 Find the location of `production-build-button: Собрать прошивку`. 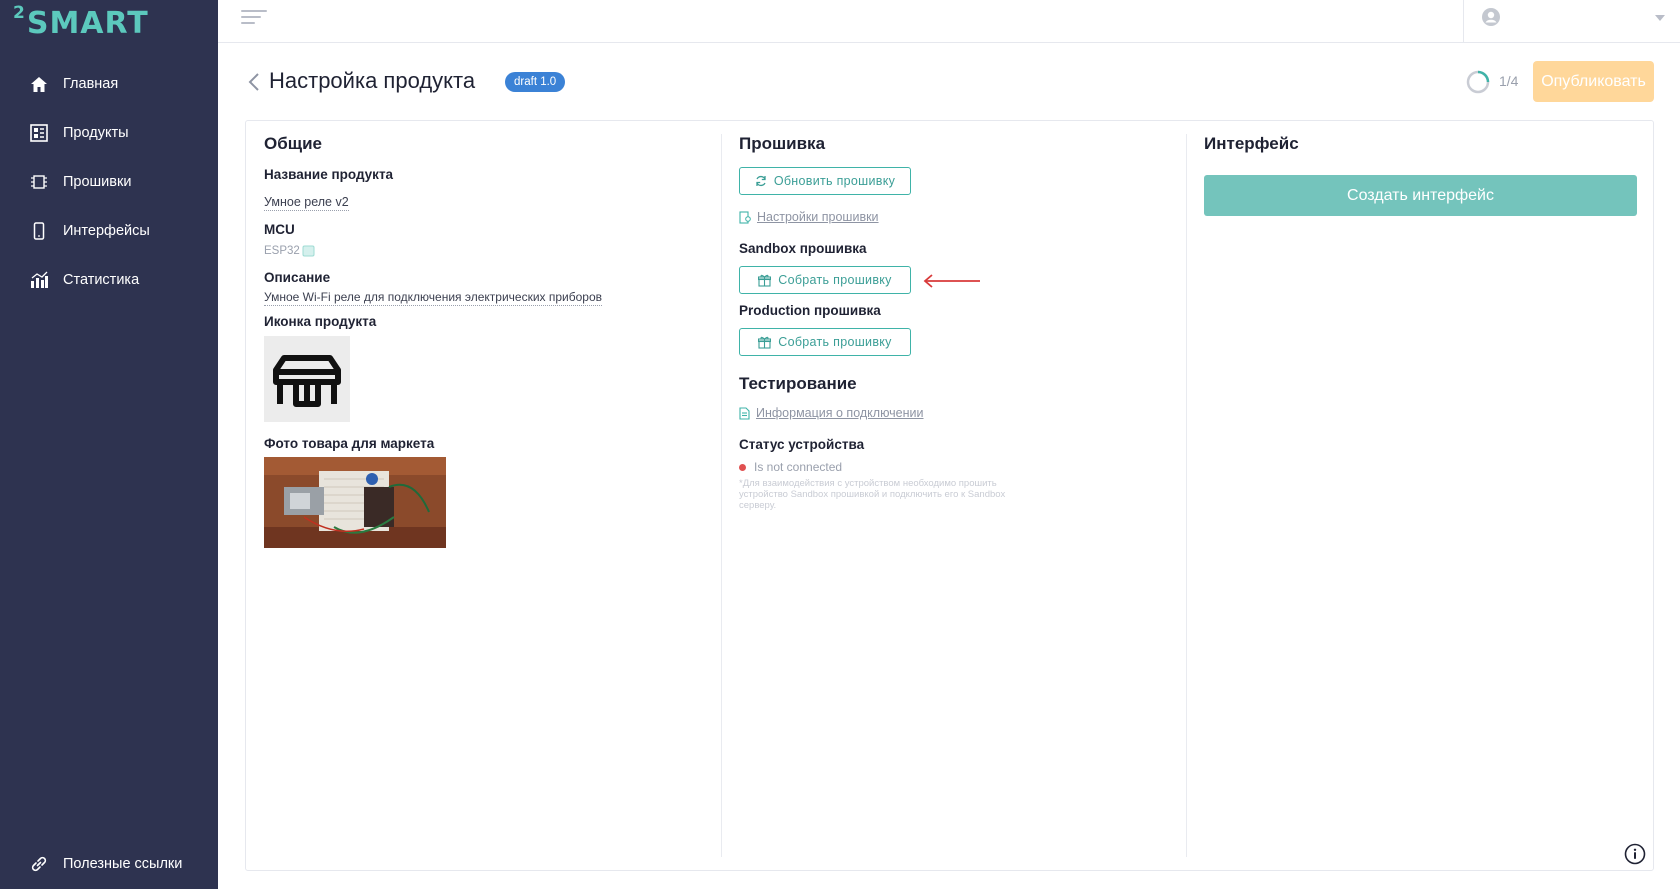

production-build-button: Собрать прошивку is located at coordinates (825, 342).